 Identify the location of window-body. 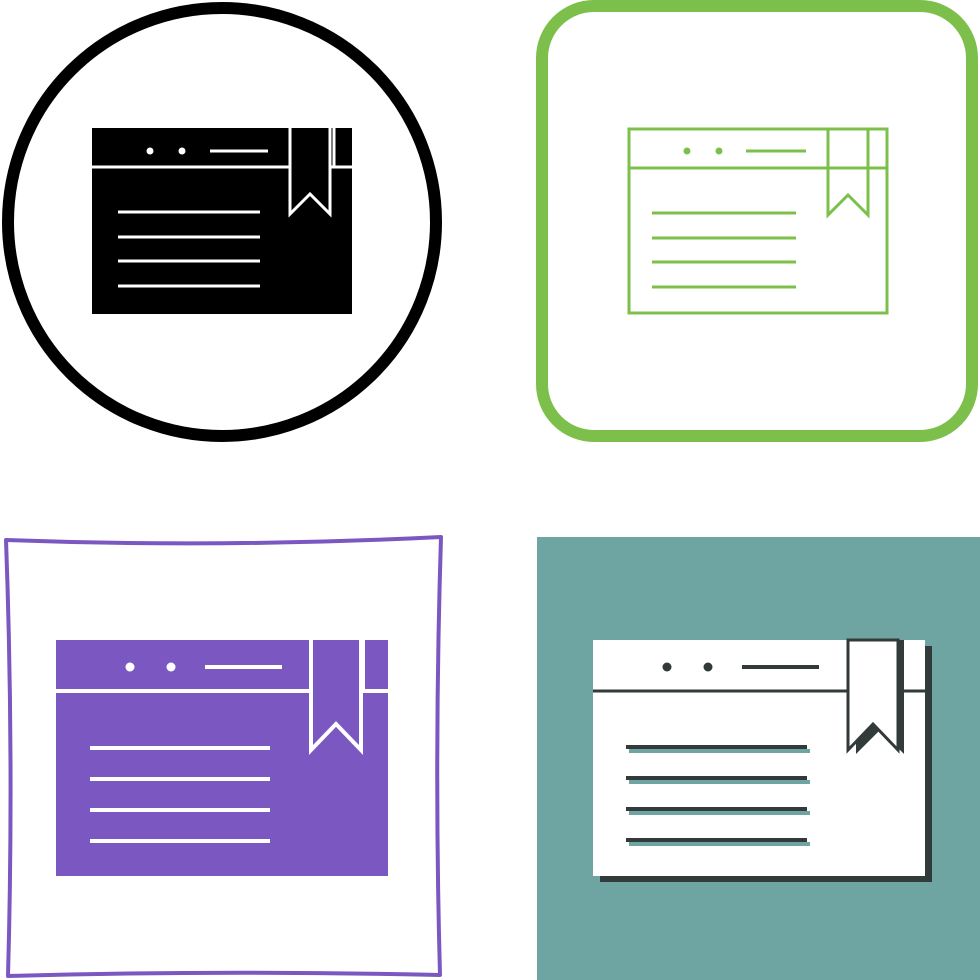
(758, 221).